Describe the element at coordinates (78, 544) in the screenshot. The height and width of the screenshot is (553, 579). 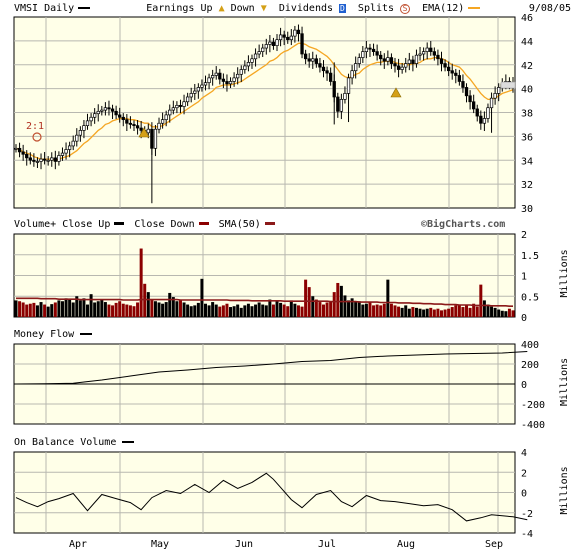
I see `month-tick-label: Apr` at that location.